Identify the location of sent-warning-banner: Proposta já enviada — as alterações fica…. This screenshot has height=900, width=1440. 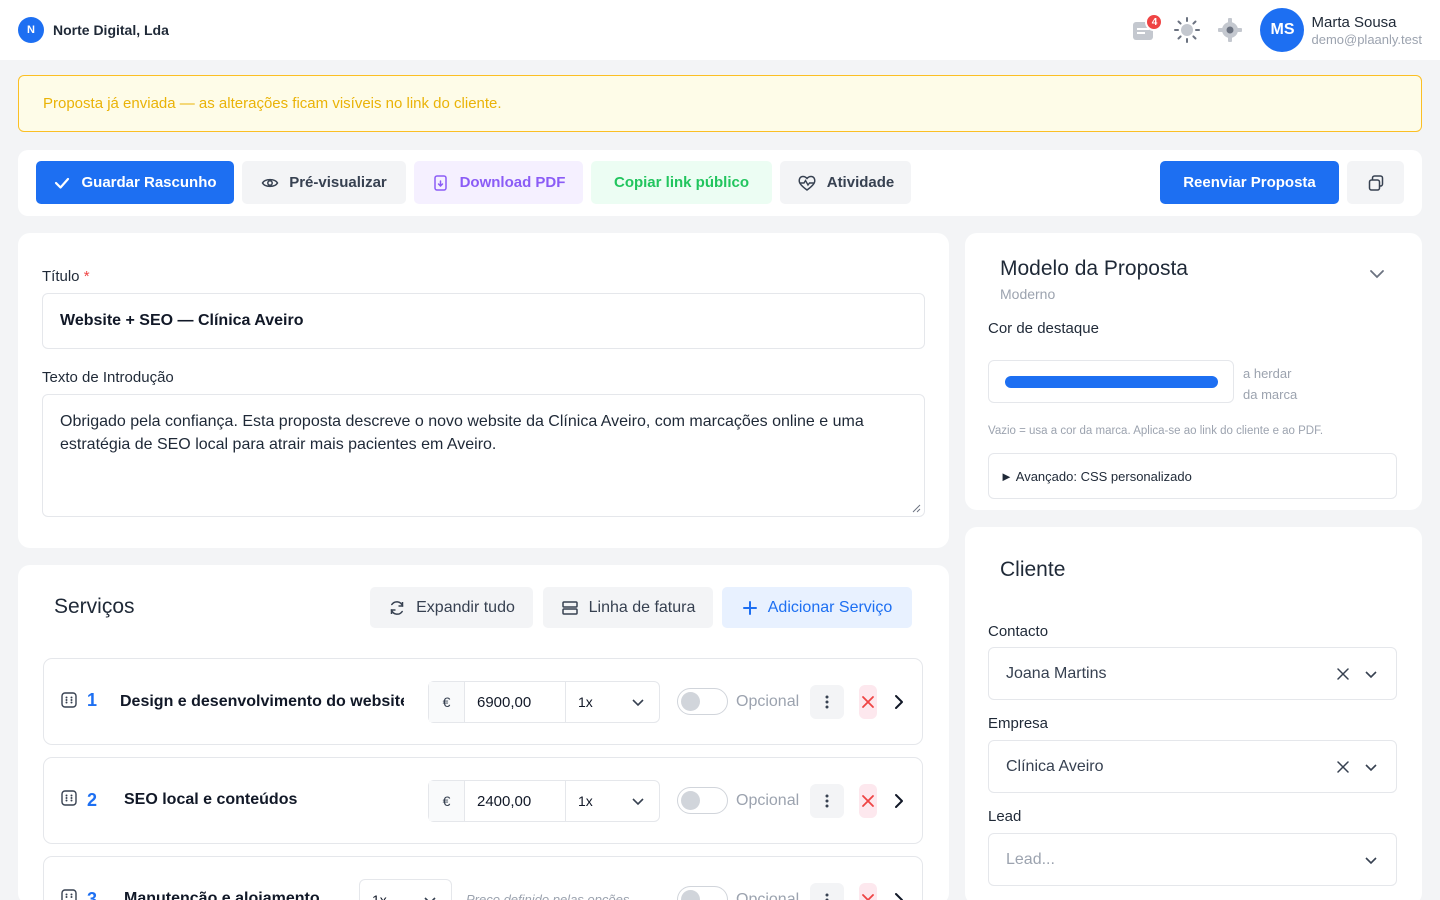
(720, 103).